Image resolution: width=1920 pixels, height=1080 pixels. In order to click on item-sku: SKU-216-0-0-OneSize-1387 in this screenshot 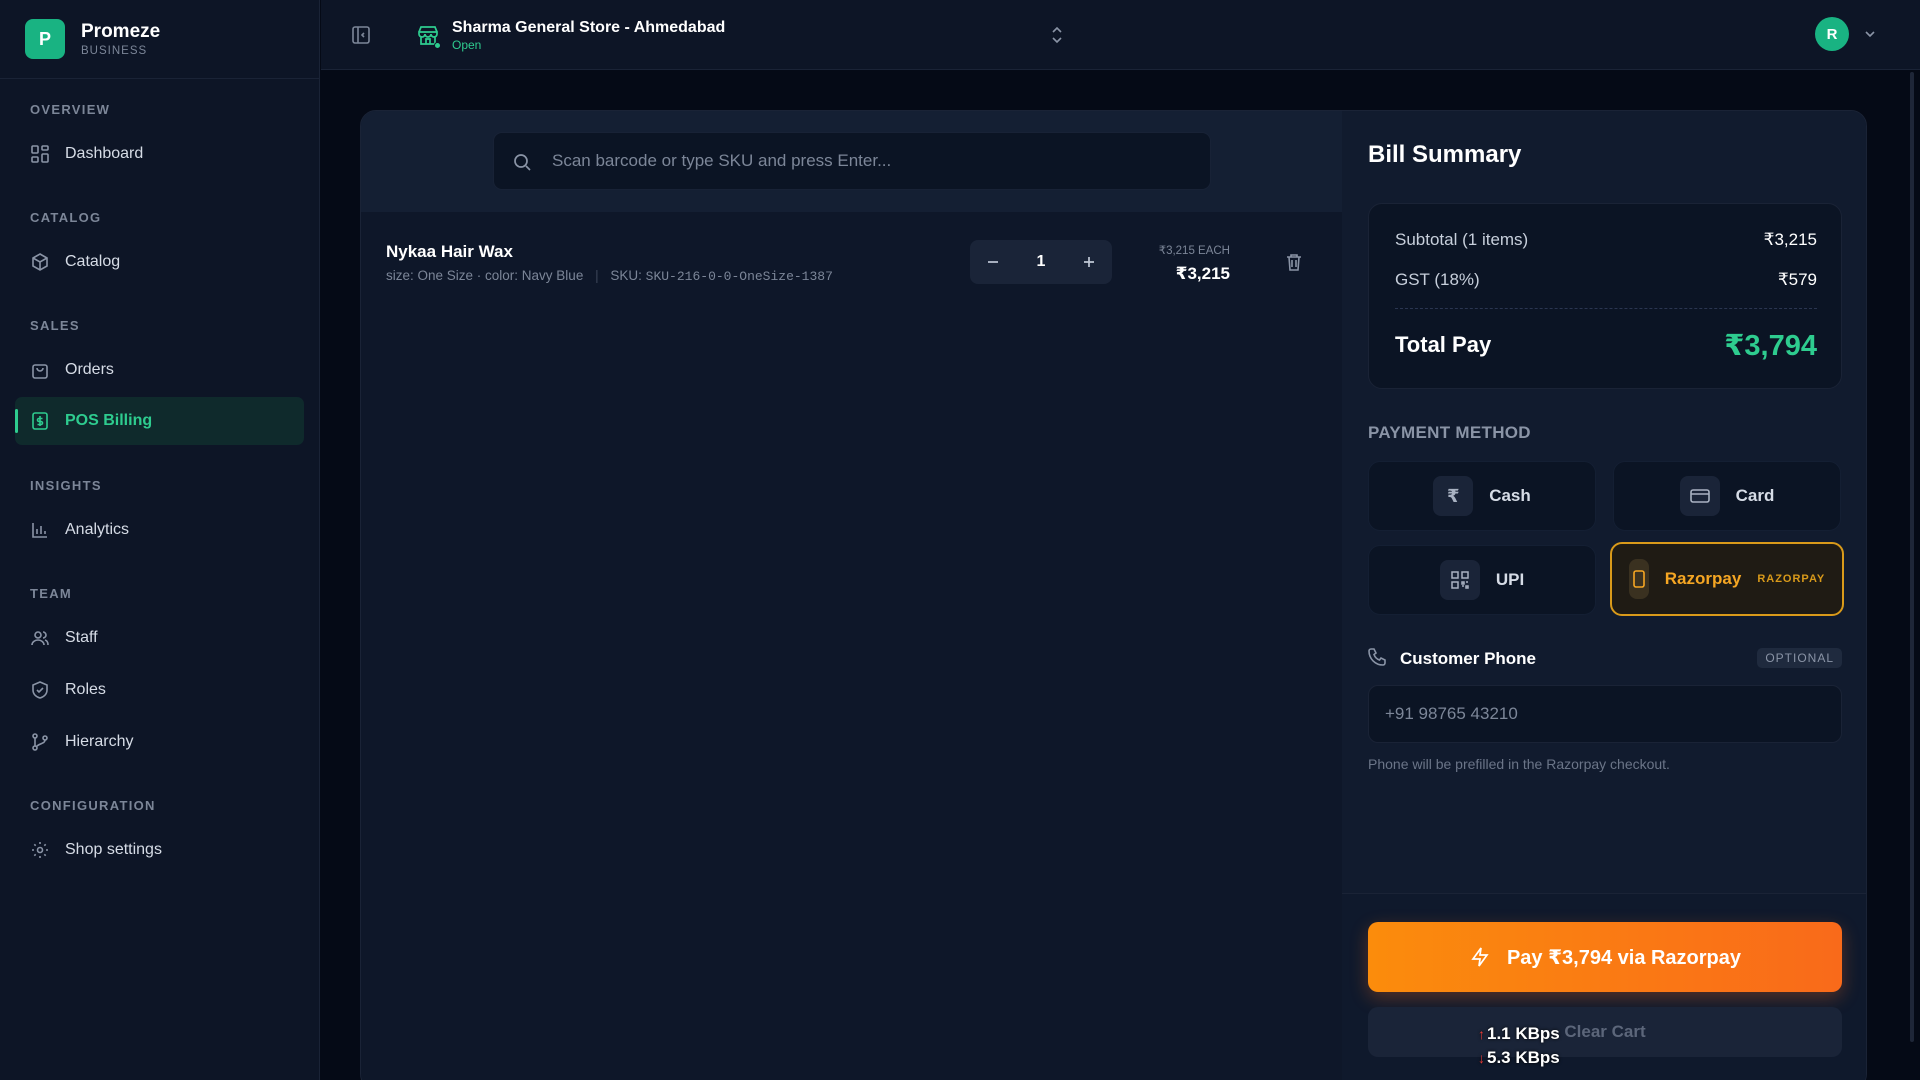, I will do `click(739, 276)`.